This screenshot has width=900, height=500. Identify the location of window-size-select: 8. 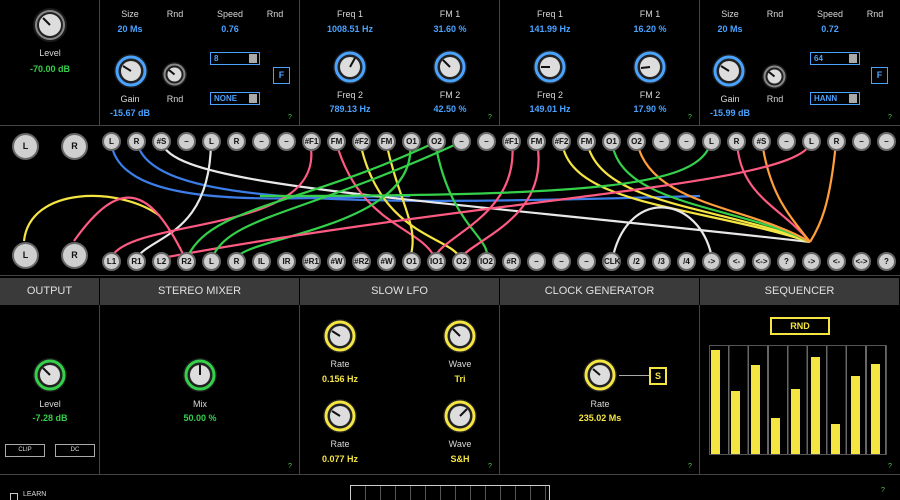
(235, 58).